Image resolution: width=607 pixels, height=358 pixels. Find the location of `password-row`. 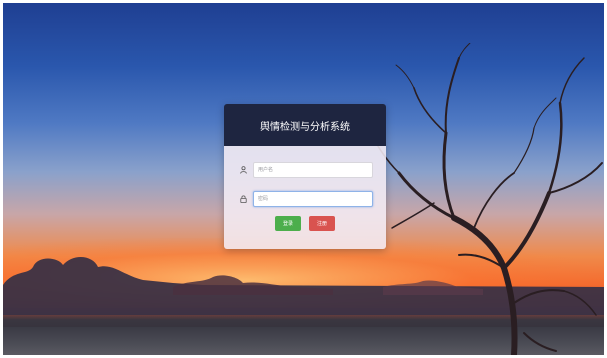

password-row is located at coordinates (305, 199).